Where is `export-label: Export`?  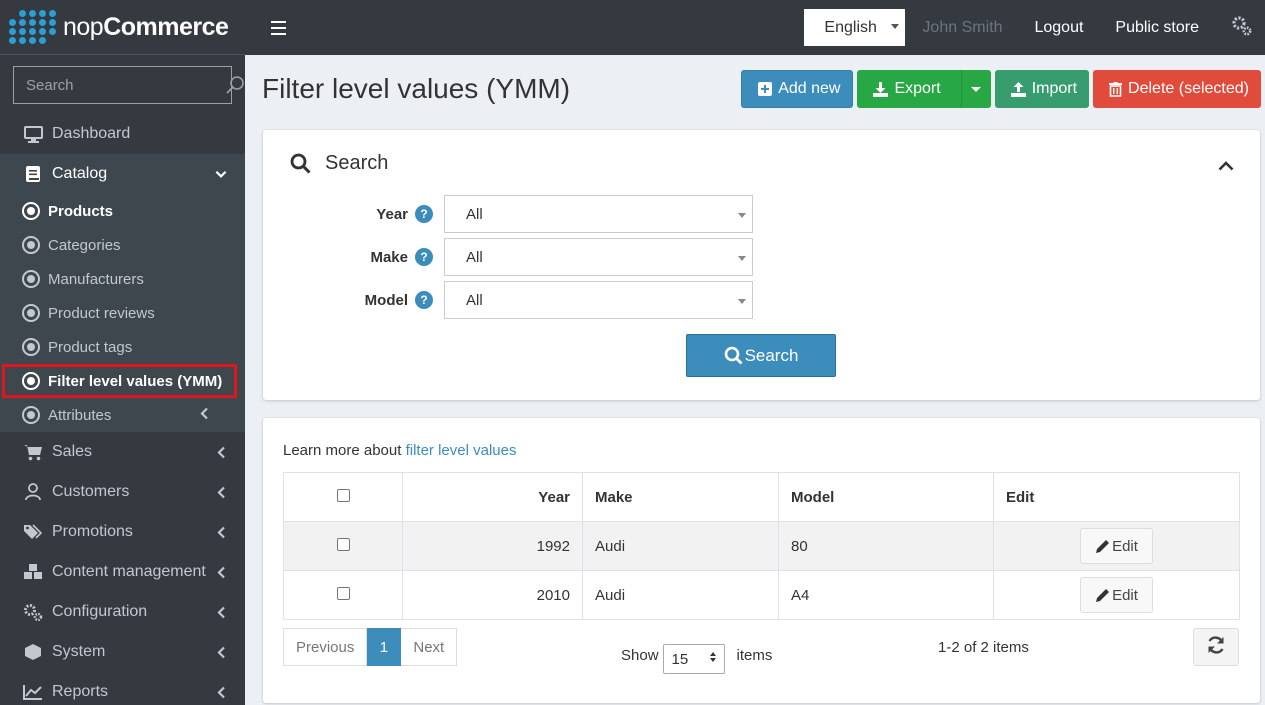 export-label: Export is located at coordinates (917, 88).